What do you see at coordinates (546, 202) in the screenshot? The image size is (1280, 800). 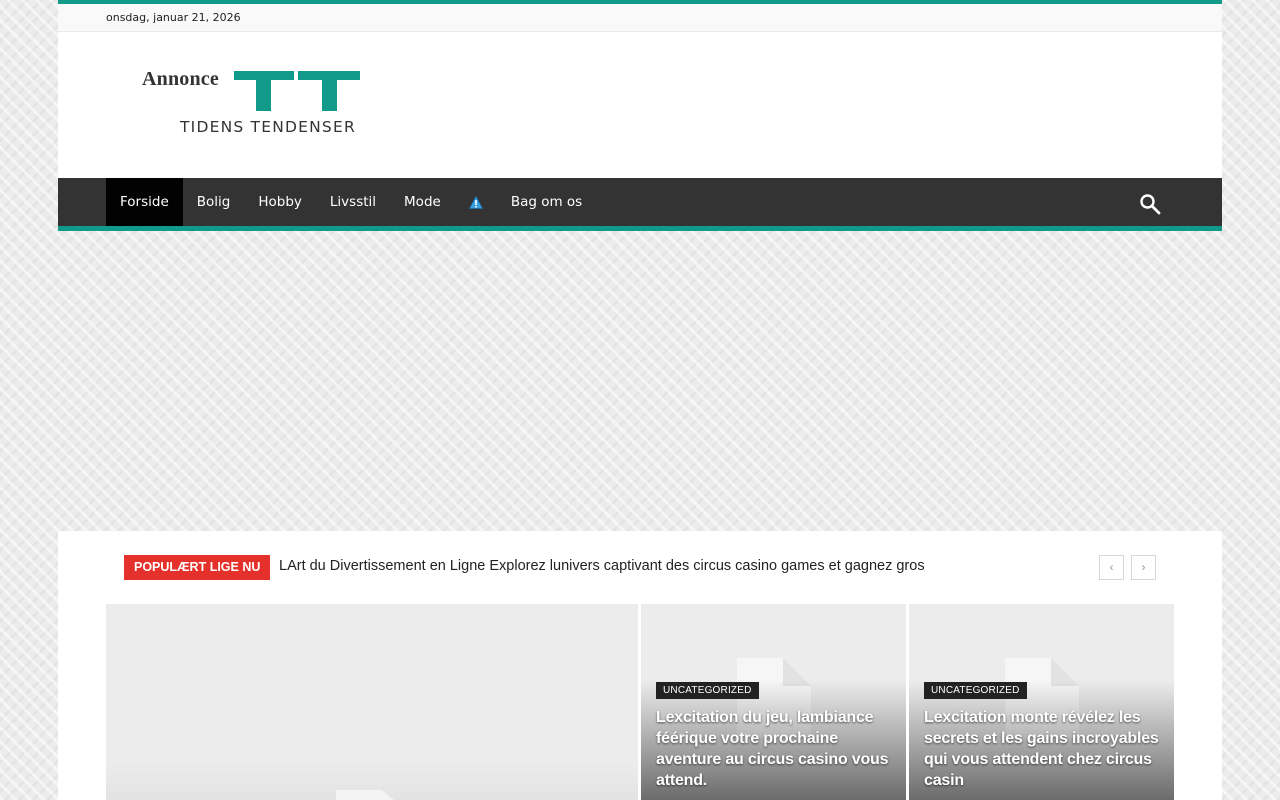 I see `nav-item-bag-om-os: Bag om os` at bounding box center [546, 202].